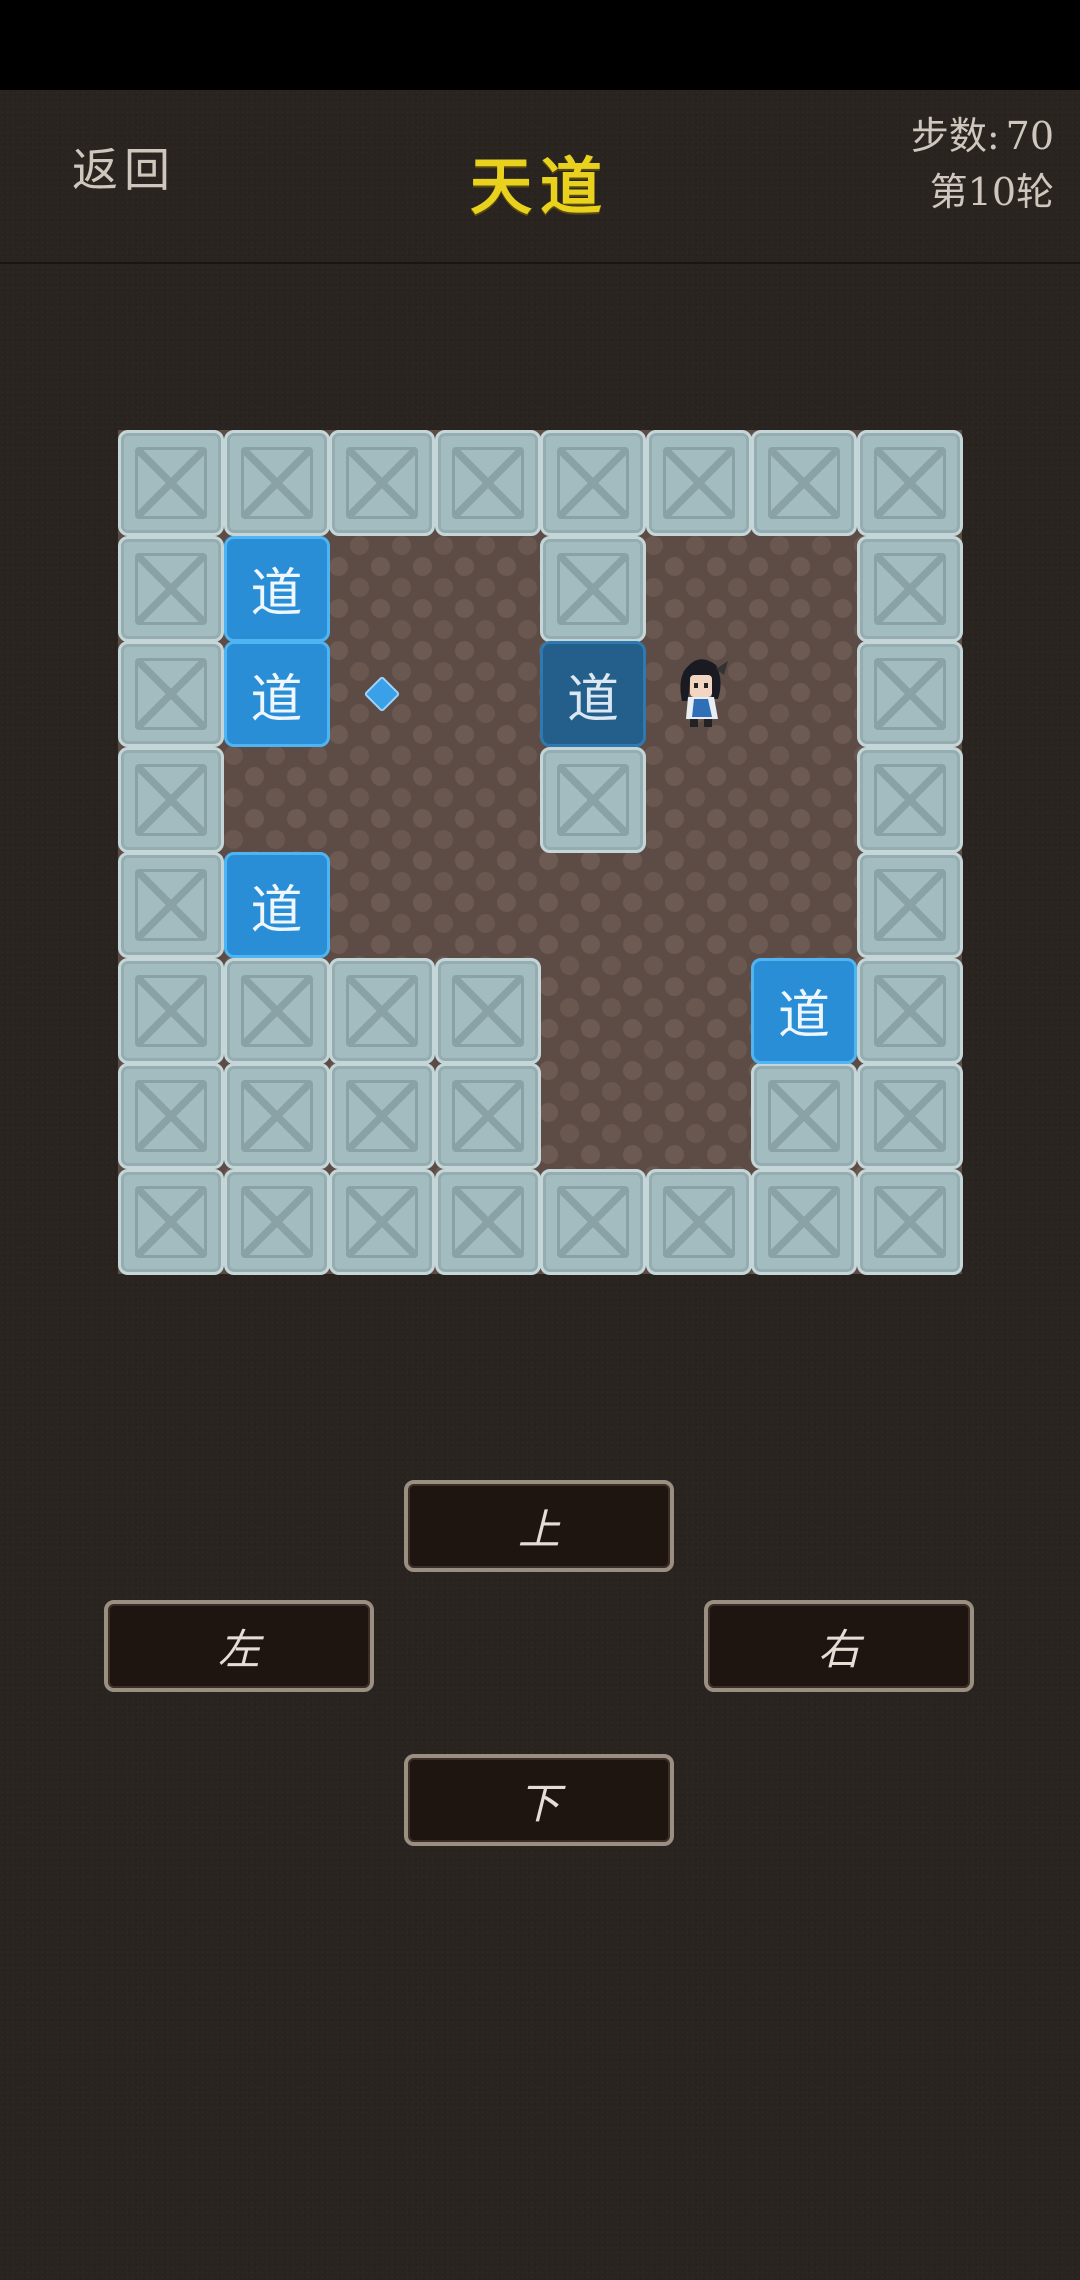 The image size is (1080, 2280). I want to click on steps-label: 步数:, so click(955, 136).